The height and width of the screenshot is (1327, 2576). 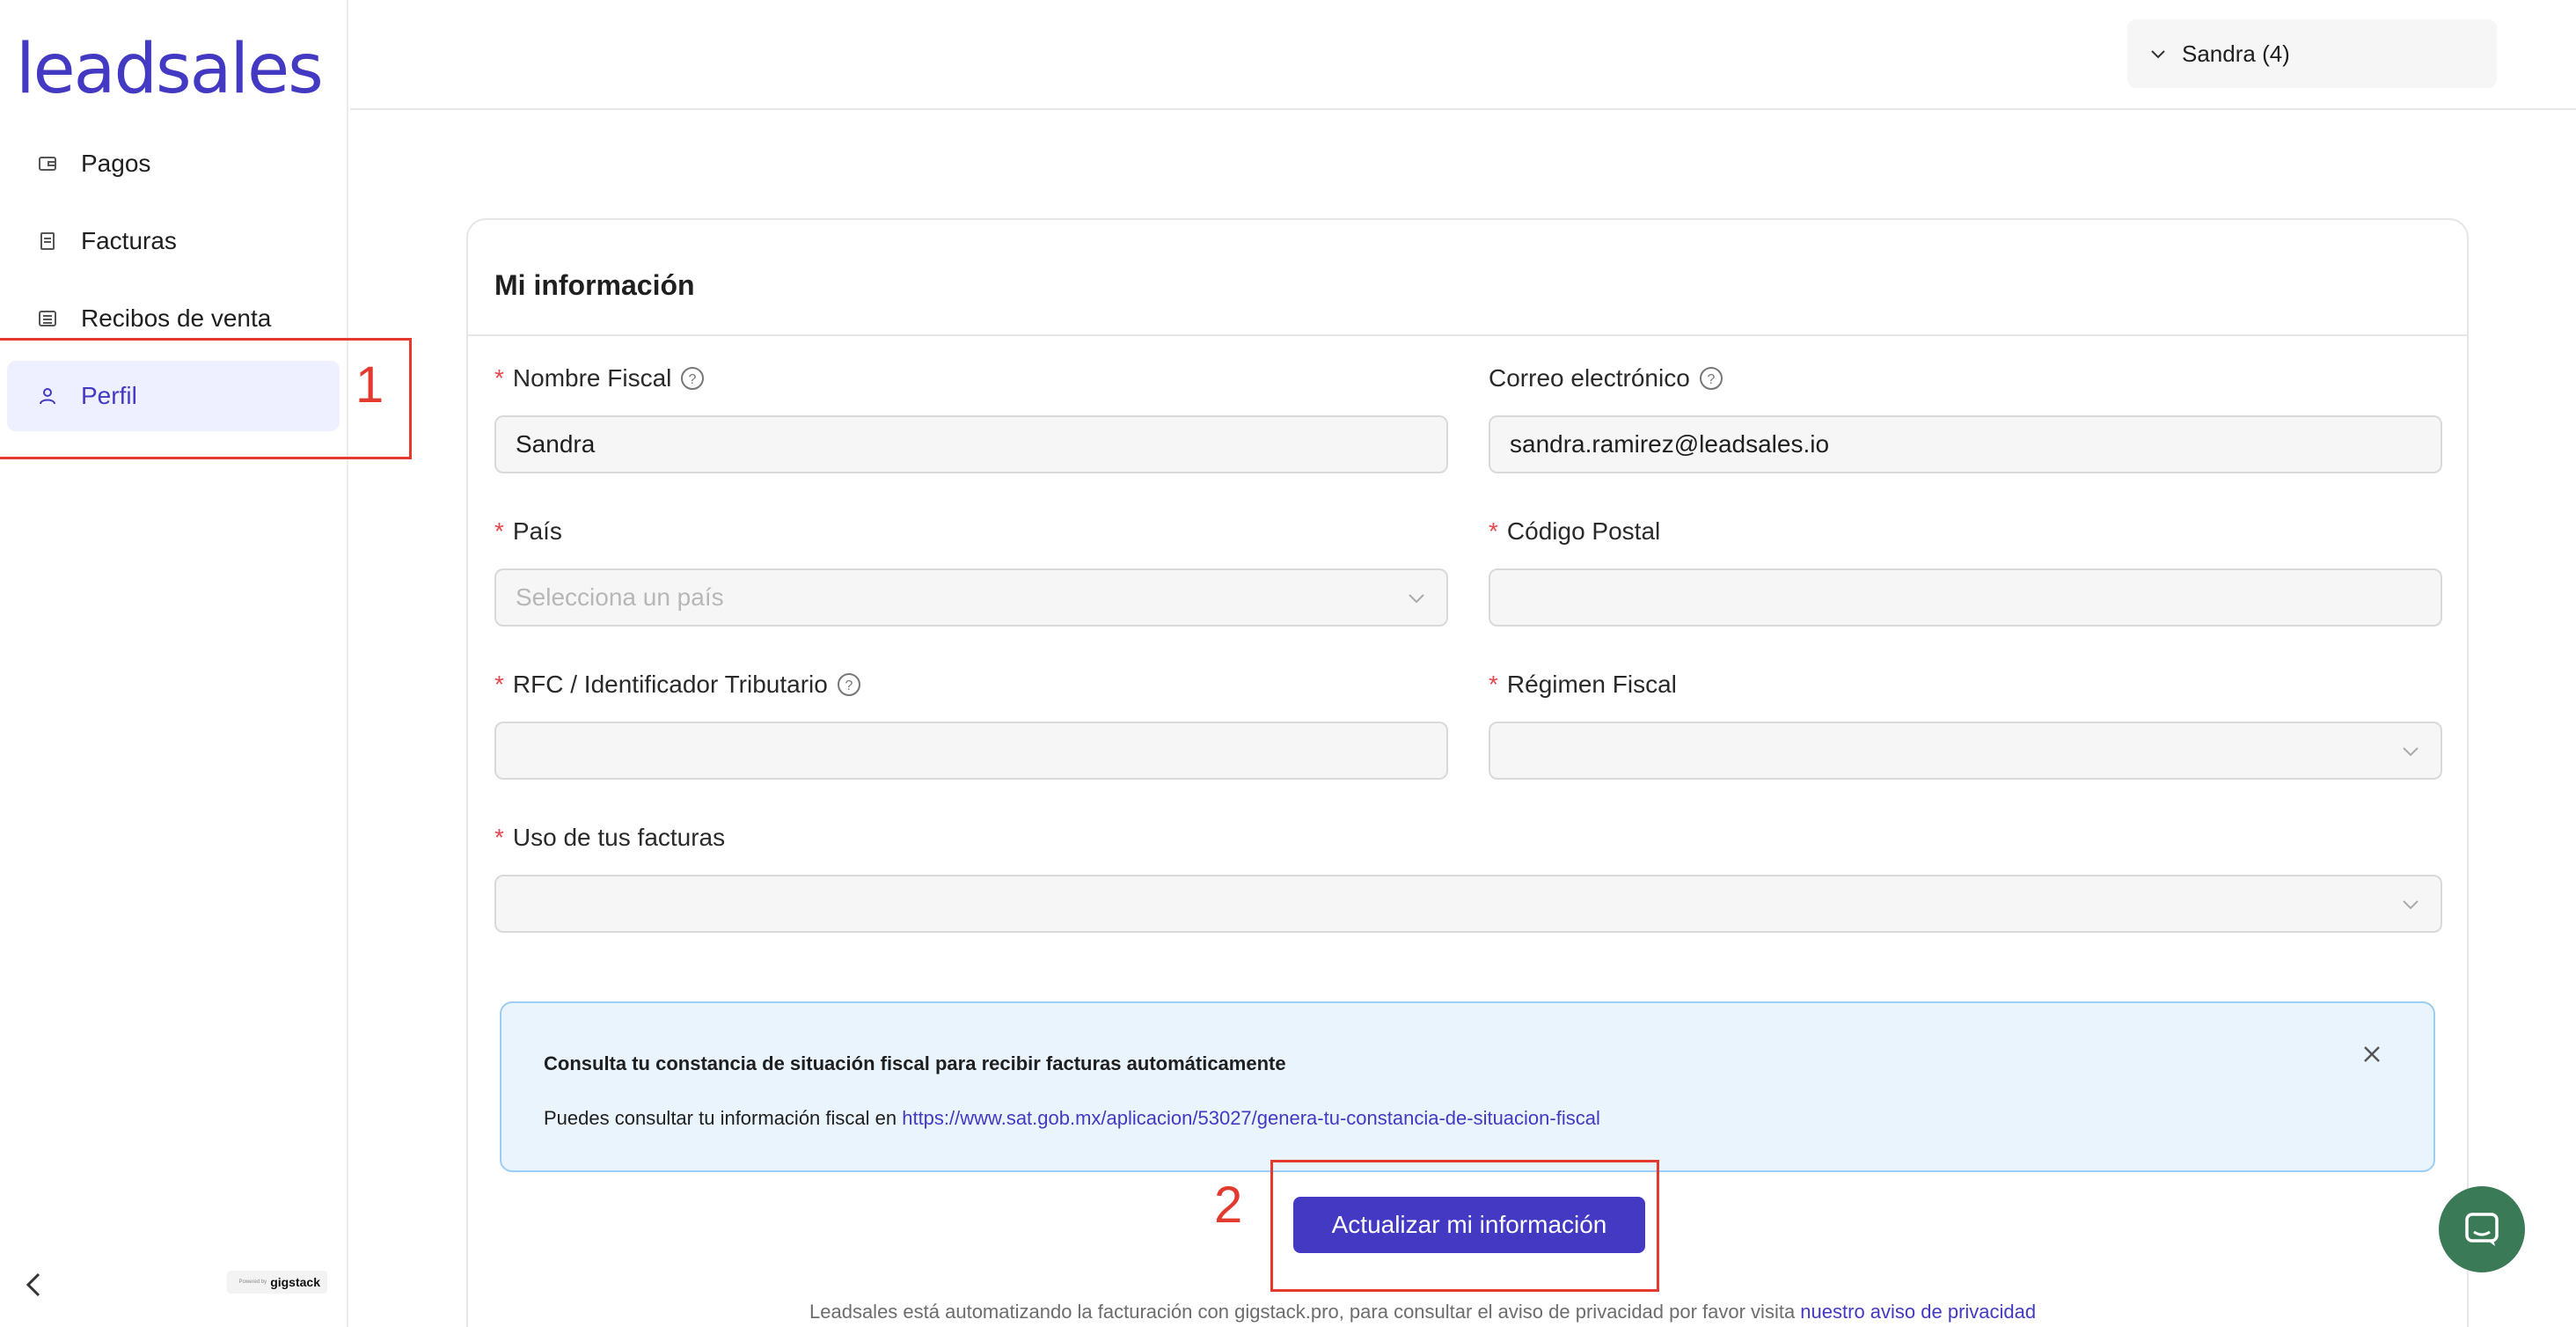 I want to click on gigstack-logo: gigstack, so click(x=295, y=1282).